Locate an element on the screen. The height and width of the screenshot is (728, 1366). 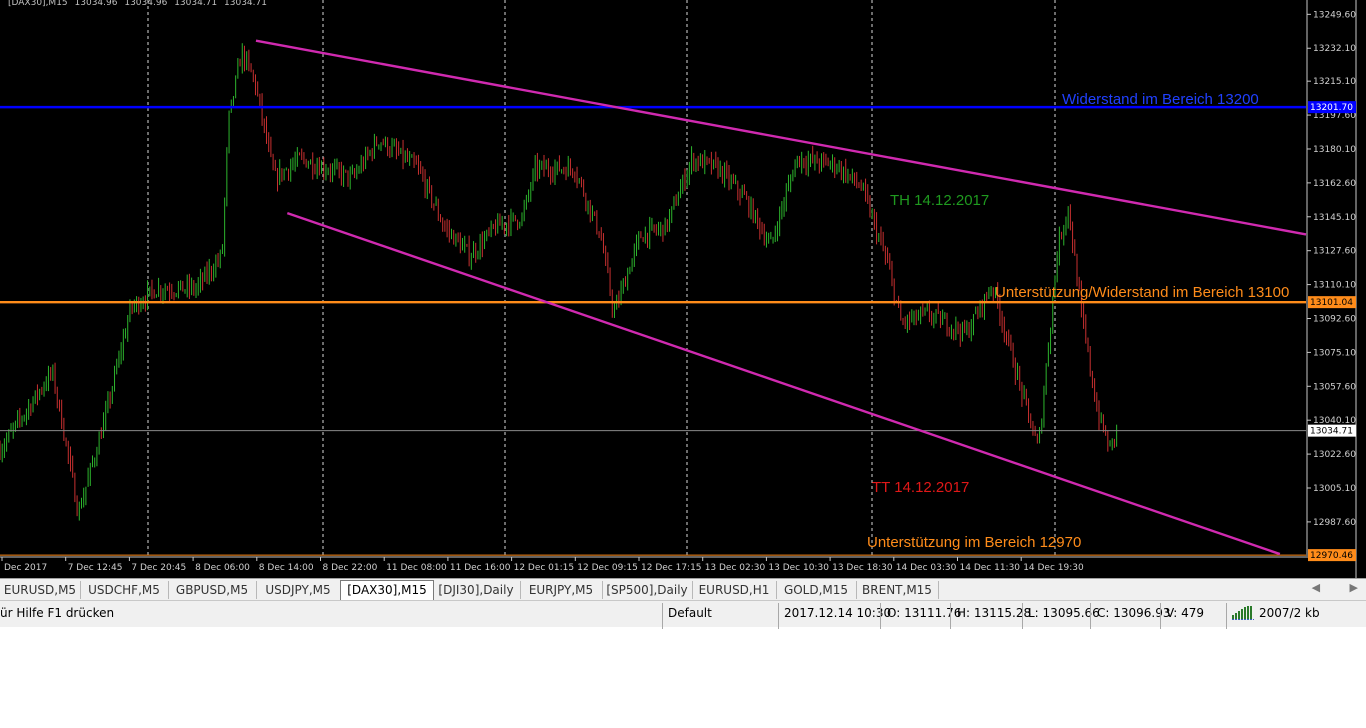
level-price-label-resistance: 13201.70 is located at coordinates (1331, 108).